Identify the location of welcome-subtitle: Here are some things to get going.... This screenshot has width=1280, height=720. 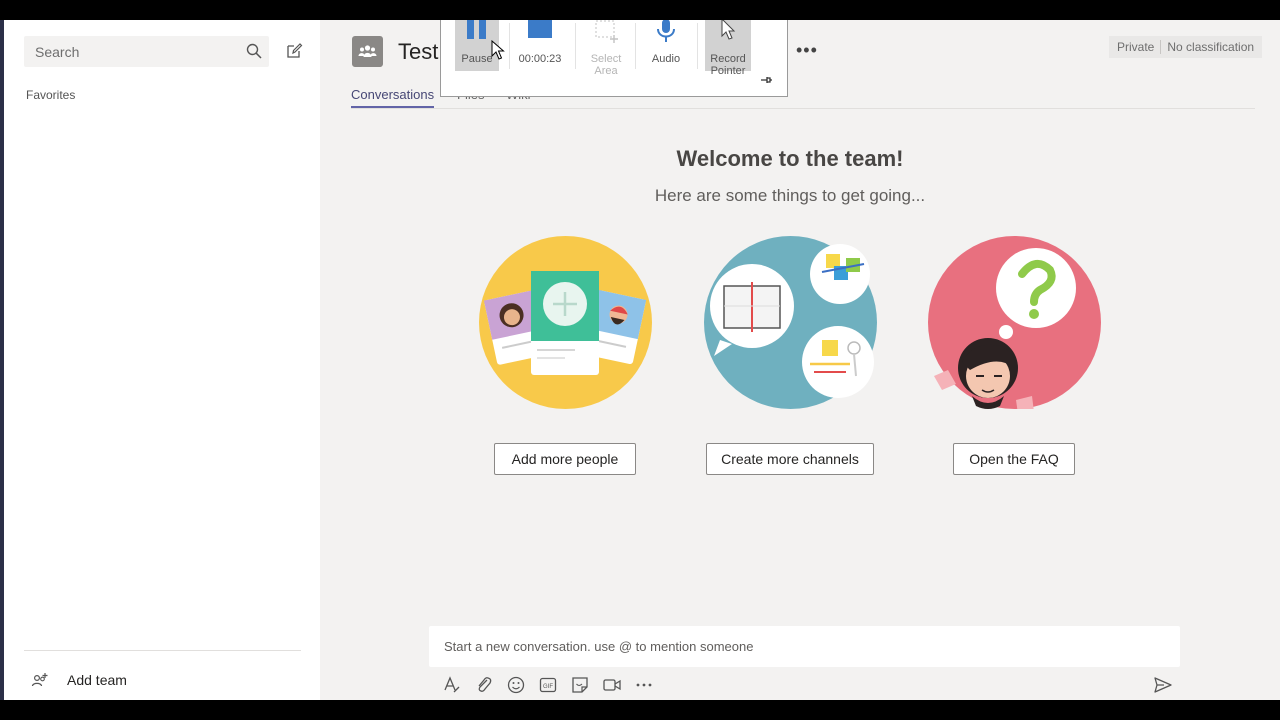
(790, 195).